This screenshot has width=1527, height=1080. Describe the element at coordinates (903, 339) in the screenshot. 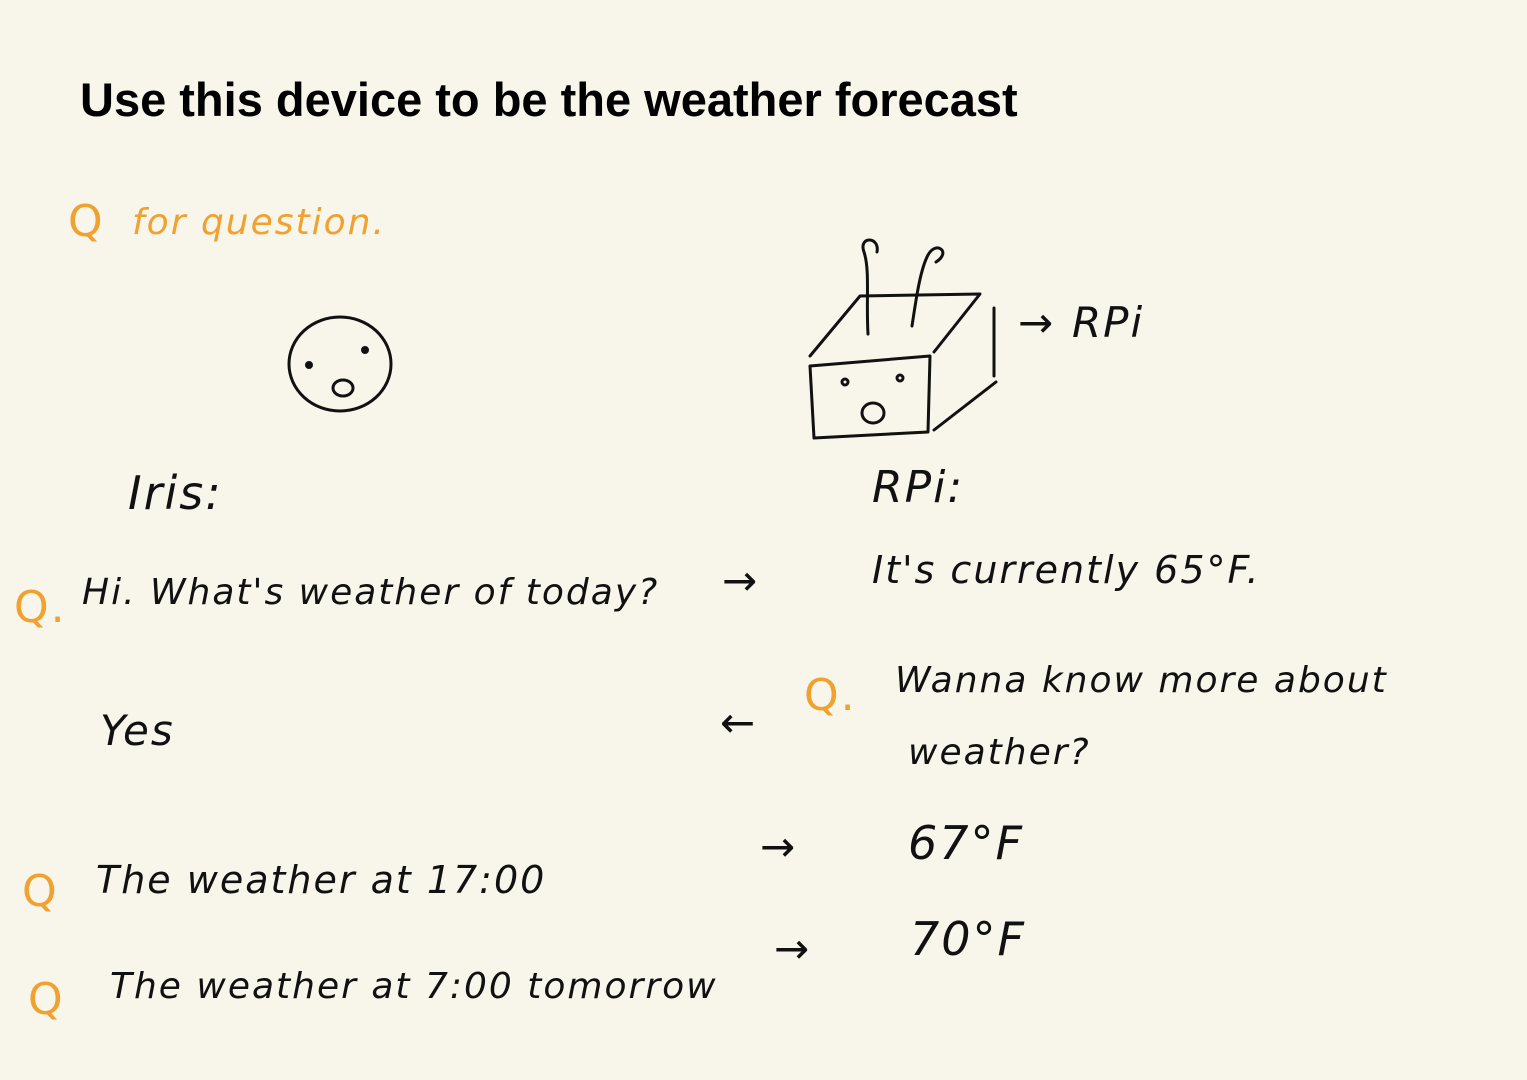

I see `rpi-device-icon` at that location.